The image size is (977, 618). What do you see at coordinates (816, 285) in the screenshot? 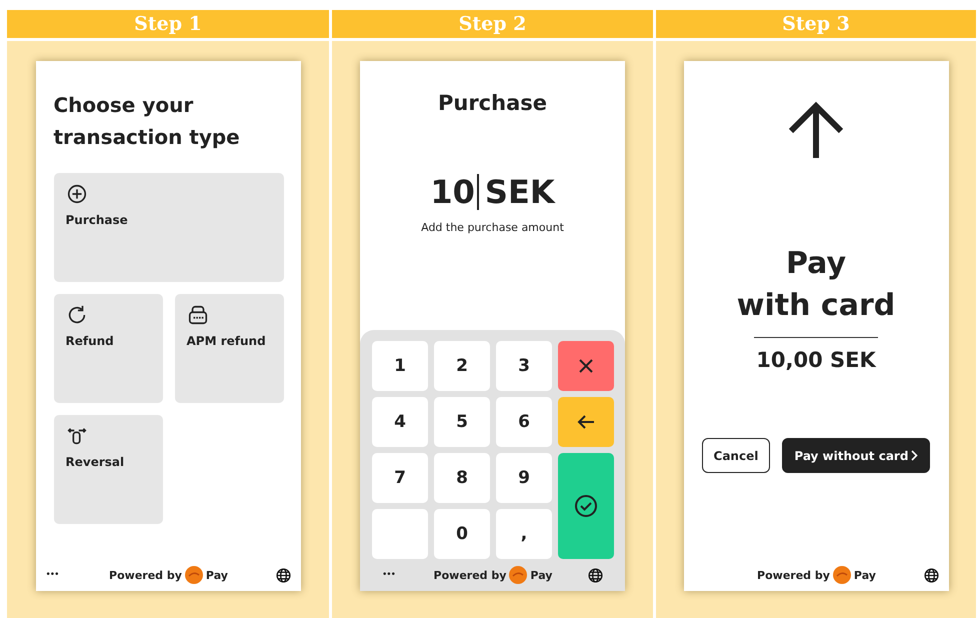
I see `pay-with-card-title: Pay with card` at bounding box center [816, 285].